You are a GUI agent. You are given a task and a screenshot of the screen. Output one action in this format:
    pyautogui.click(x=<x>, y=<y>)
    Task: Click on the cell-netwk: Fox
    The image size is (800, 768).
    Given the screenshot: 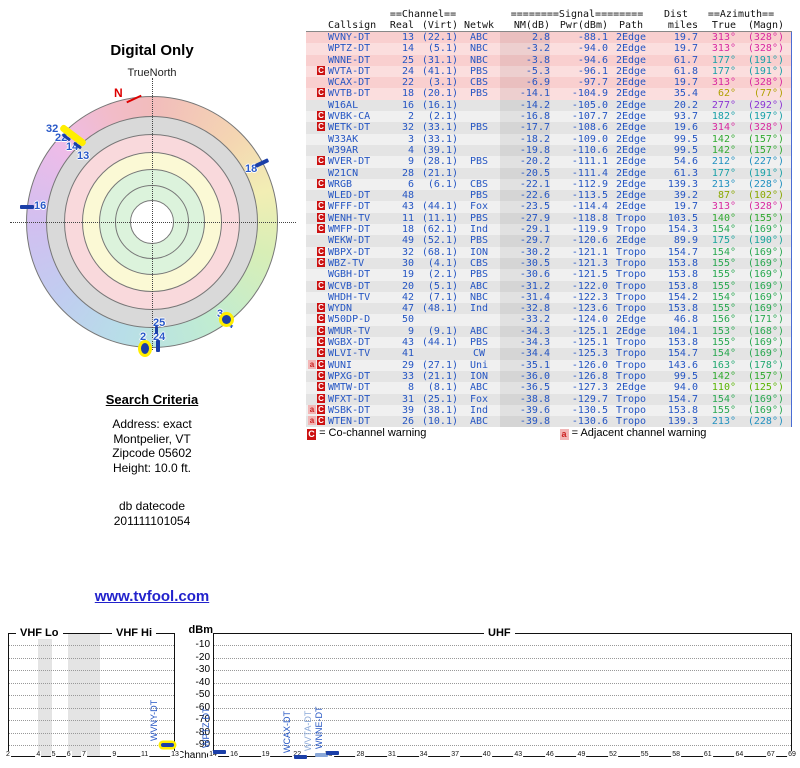 What is the action you would take?
    pyautogui.click(x=479, y=207)
    